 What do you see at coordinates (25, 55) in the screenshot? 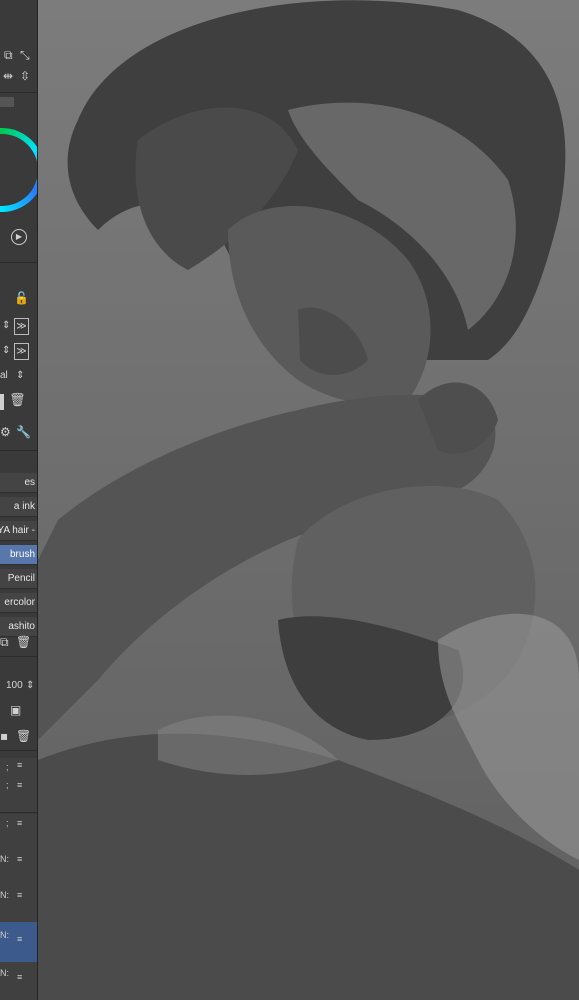
I see `fit-icon: ⤡` at bounding box center [25, 55].